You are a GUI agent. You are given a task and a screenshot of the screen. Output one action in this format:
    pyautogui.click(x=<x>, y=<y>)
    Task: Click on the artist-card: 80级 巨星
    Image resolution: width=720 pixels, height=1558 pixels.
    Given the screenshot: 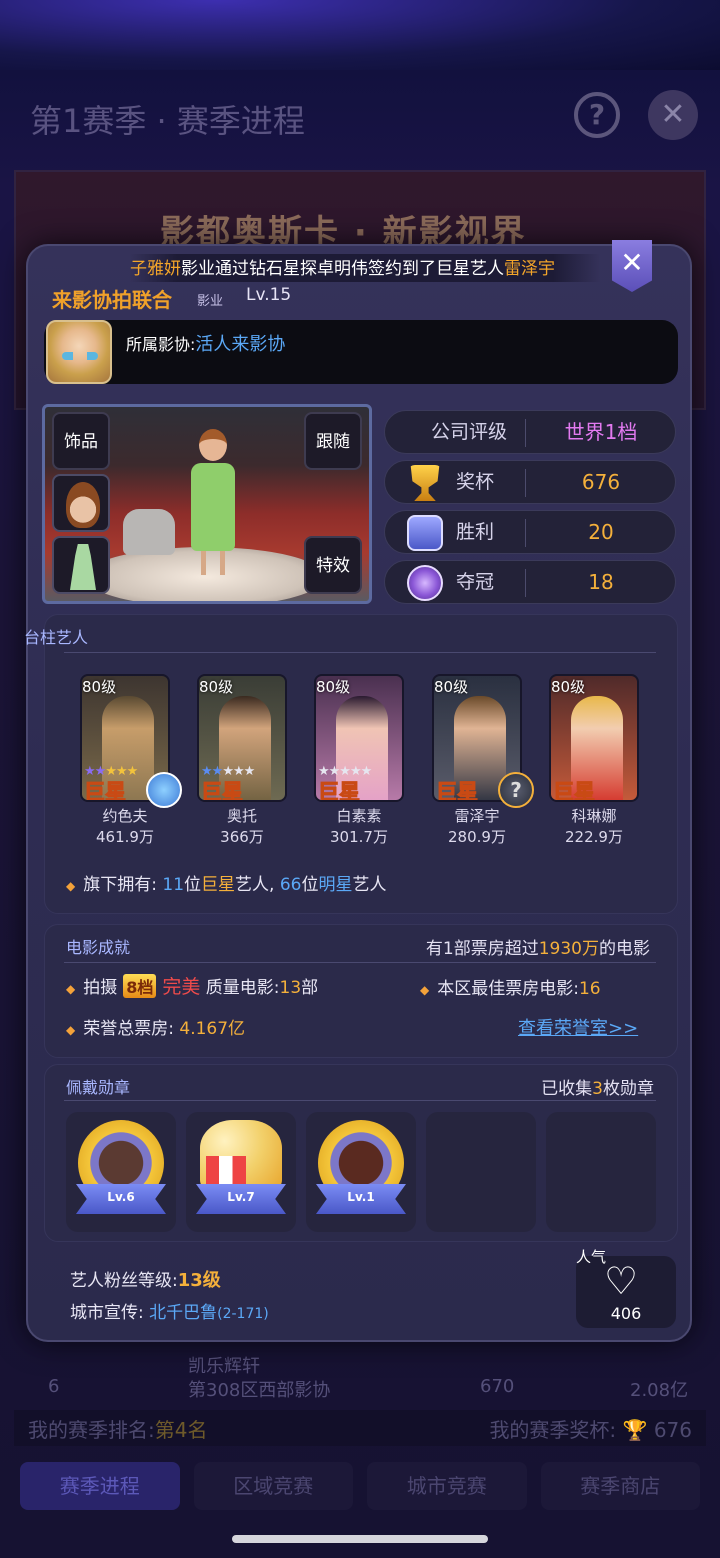 What is the action you would take?
    pyautogui.click(x=594, y=738)
    